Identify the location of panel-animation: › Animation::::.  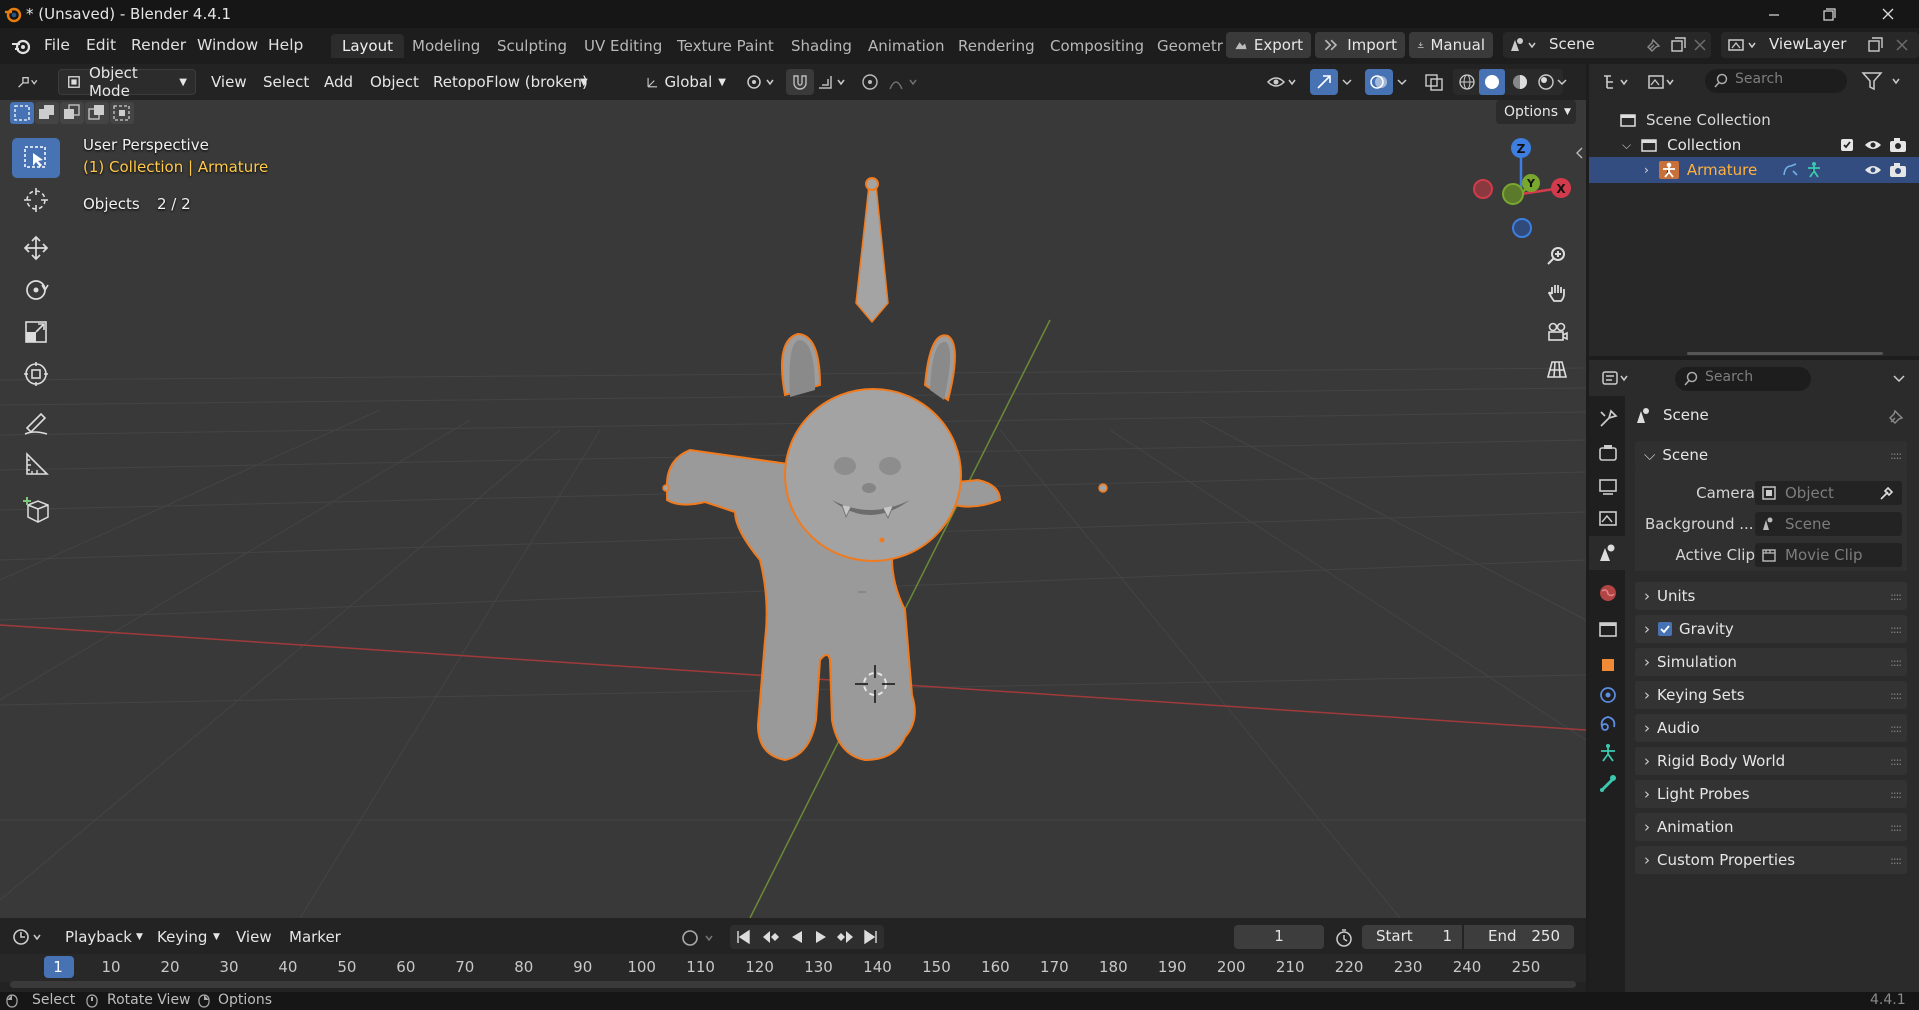
(1771, 827).